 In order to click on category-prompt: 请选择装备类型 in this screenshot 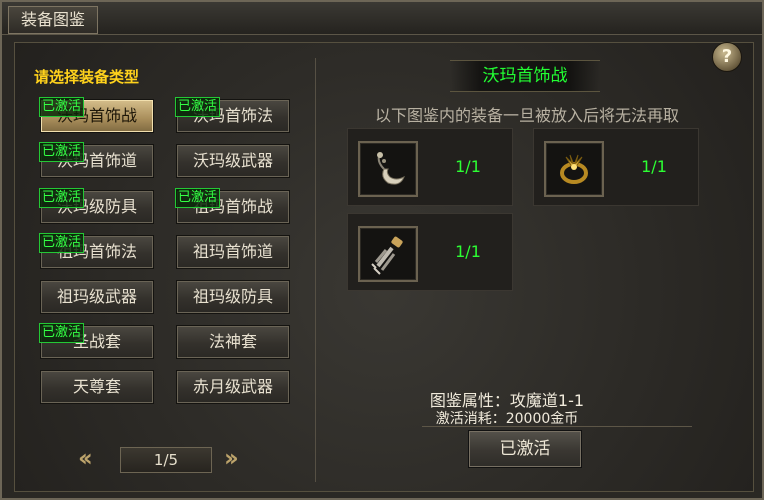, I will do `click(87, 77)`.